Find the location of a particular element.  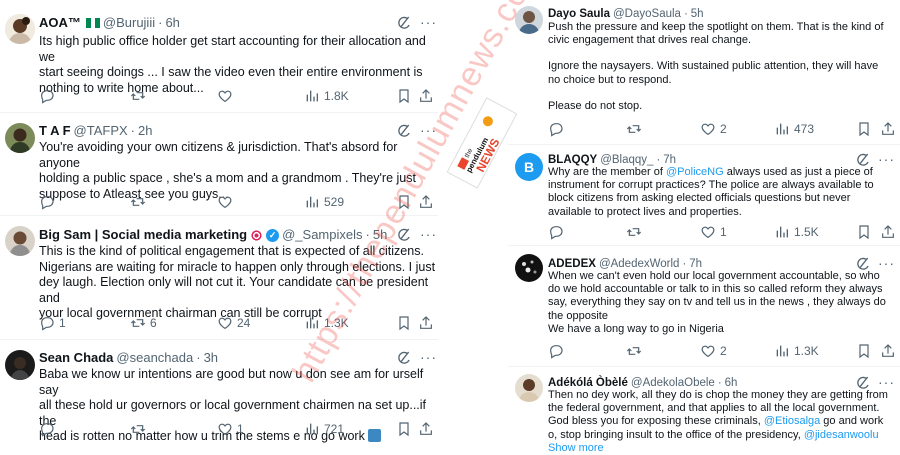

reply-count: 1 is located at coordinates (62, 323).